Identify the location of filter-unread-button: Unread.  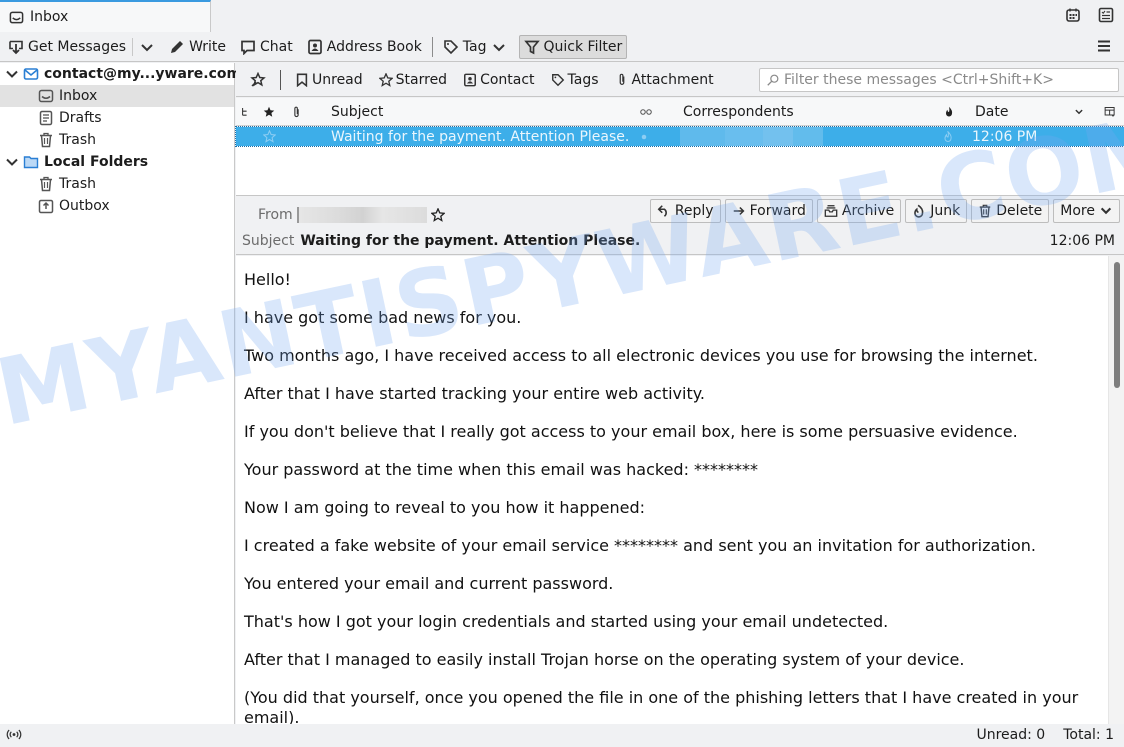
(329, 80).